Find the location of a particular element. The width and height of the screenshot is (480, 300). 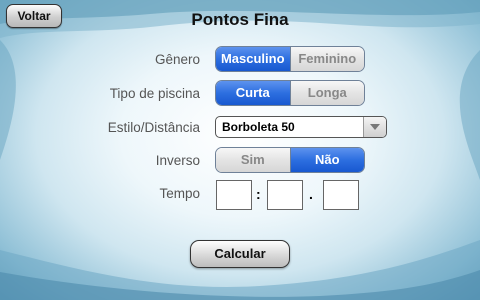

estilo-distancia-value: Borboleta 50 is located at coordinates (258, 127).